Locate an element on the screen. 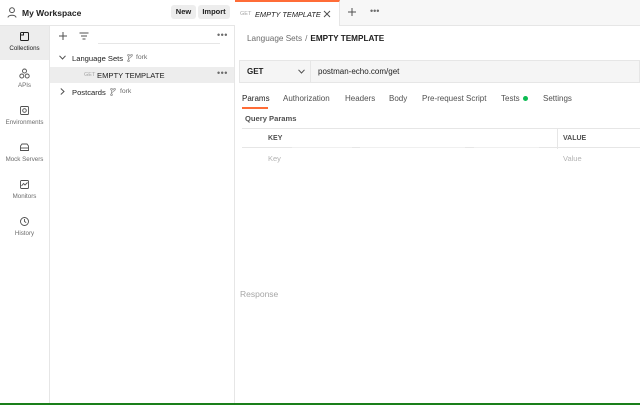 The image size is (640, 405). tab-title: EMPTY TEMPLATE is located at coordinates (288, 14).